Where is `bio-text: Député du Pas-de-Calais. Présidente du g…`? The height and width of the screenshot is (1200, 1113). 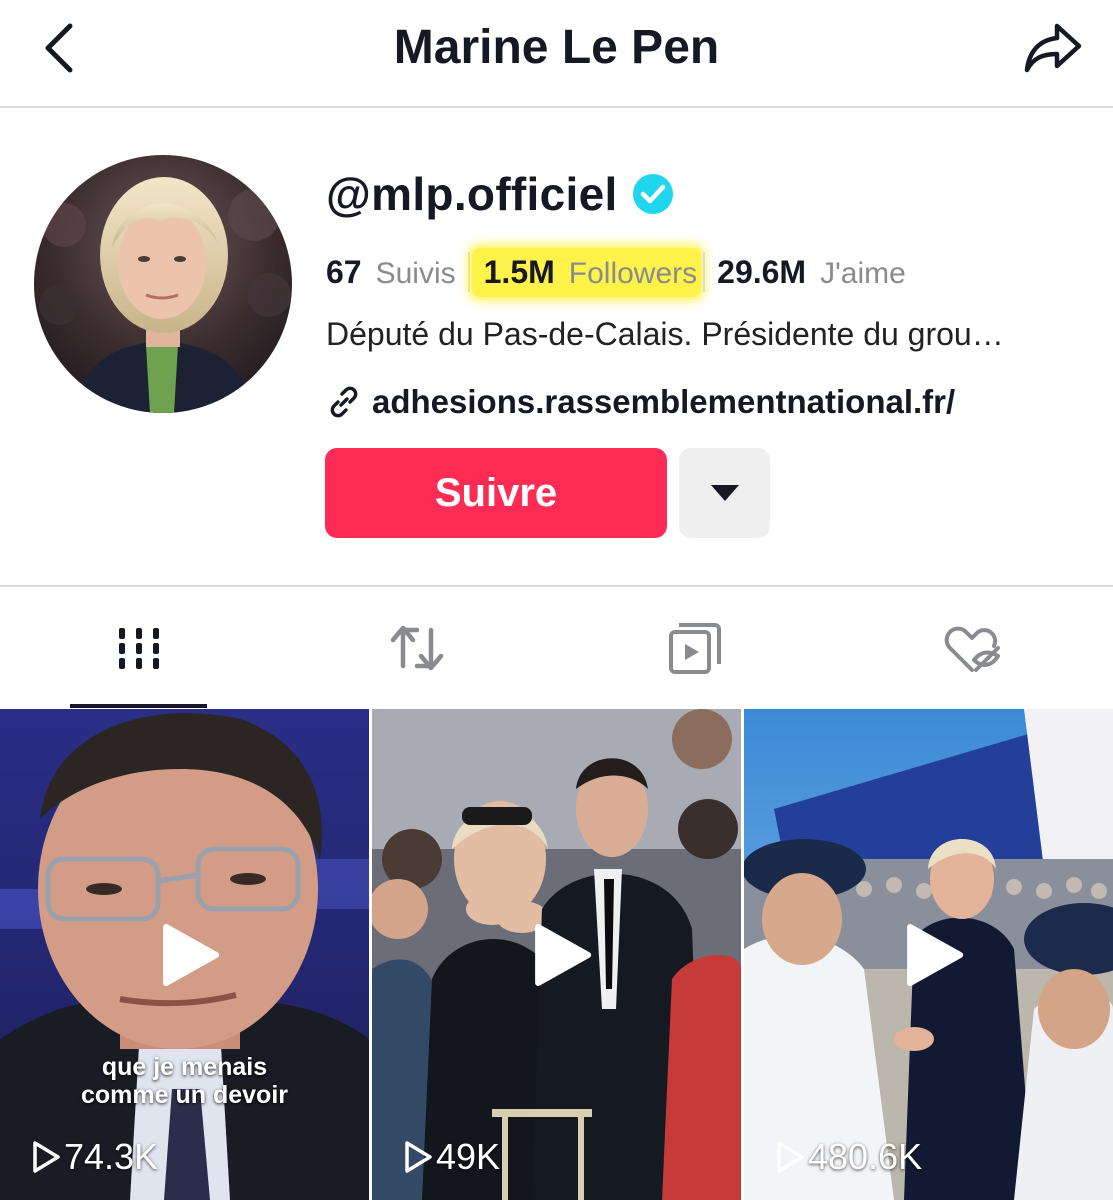 bio-text: Député du Pas-de-Calais. Présidente du g… is located at coordinates (706, 334).